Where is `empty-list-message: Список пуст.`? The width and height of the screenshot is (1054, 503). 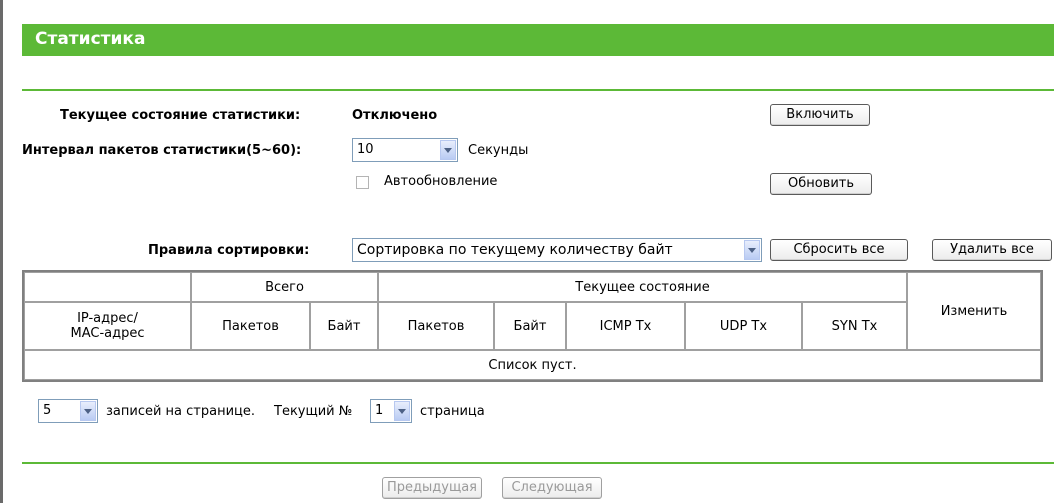 empty-list-message: Список пуст. is located at coordinates (532, 365).